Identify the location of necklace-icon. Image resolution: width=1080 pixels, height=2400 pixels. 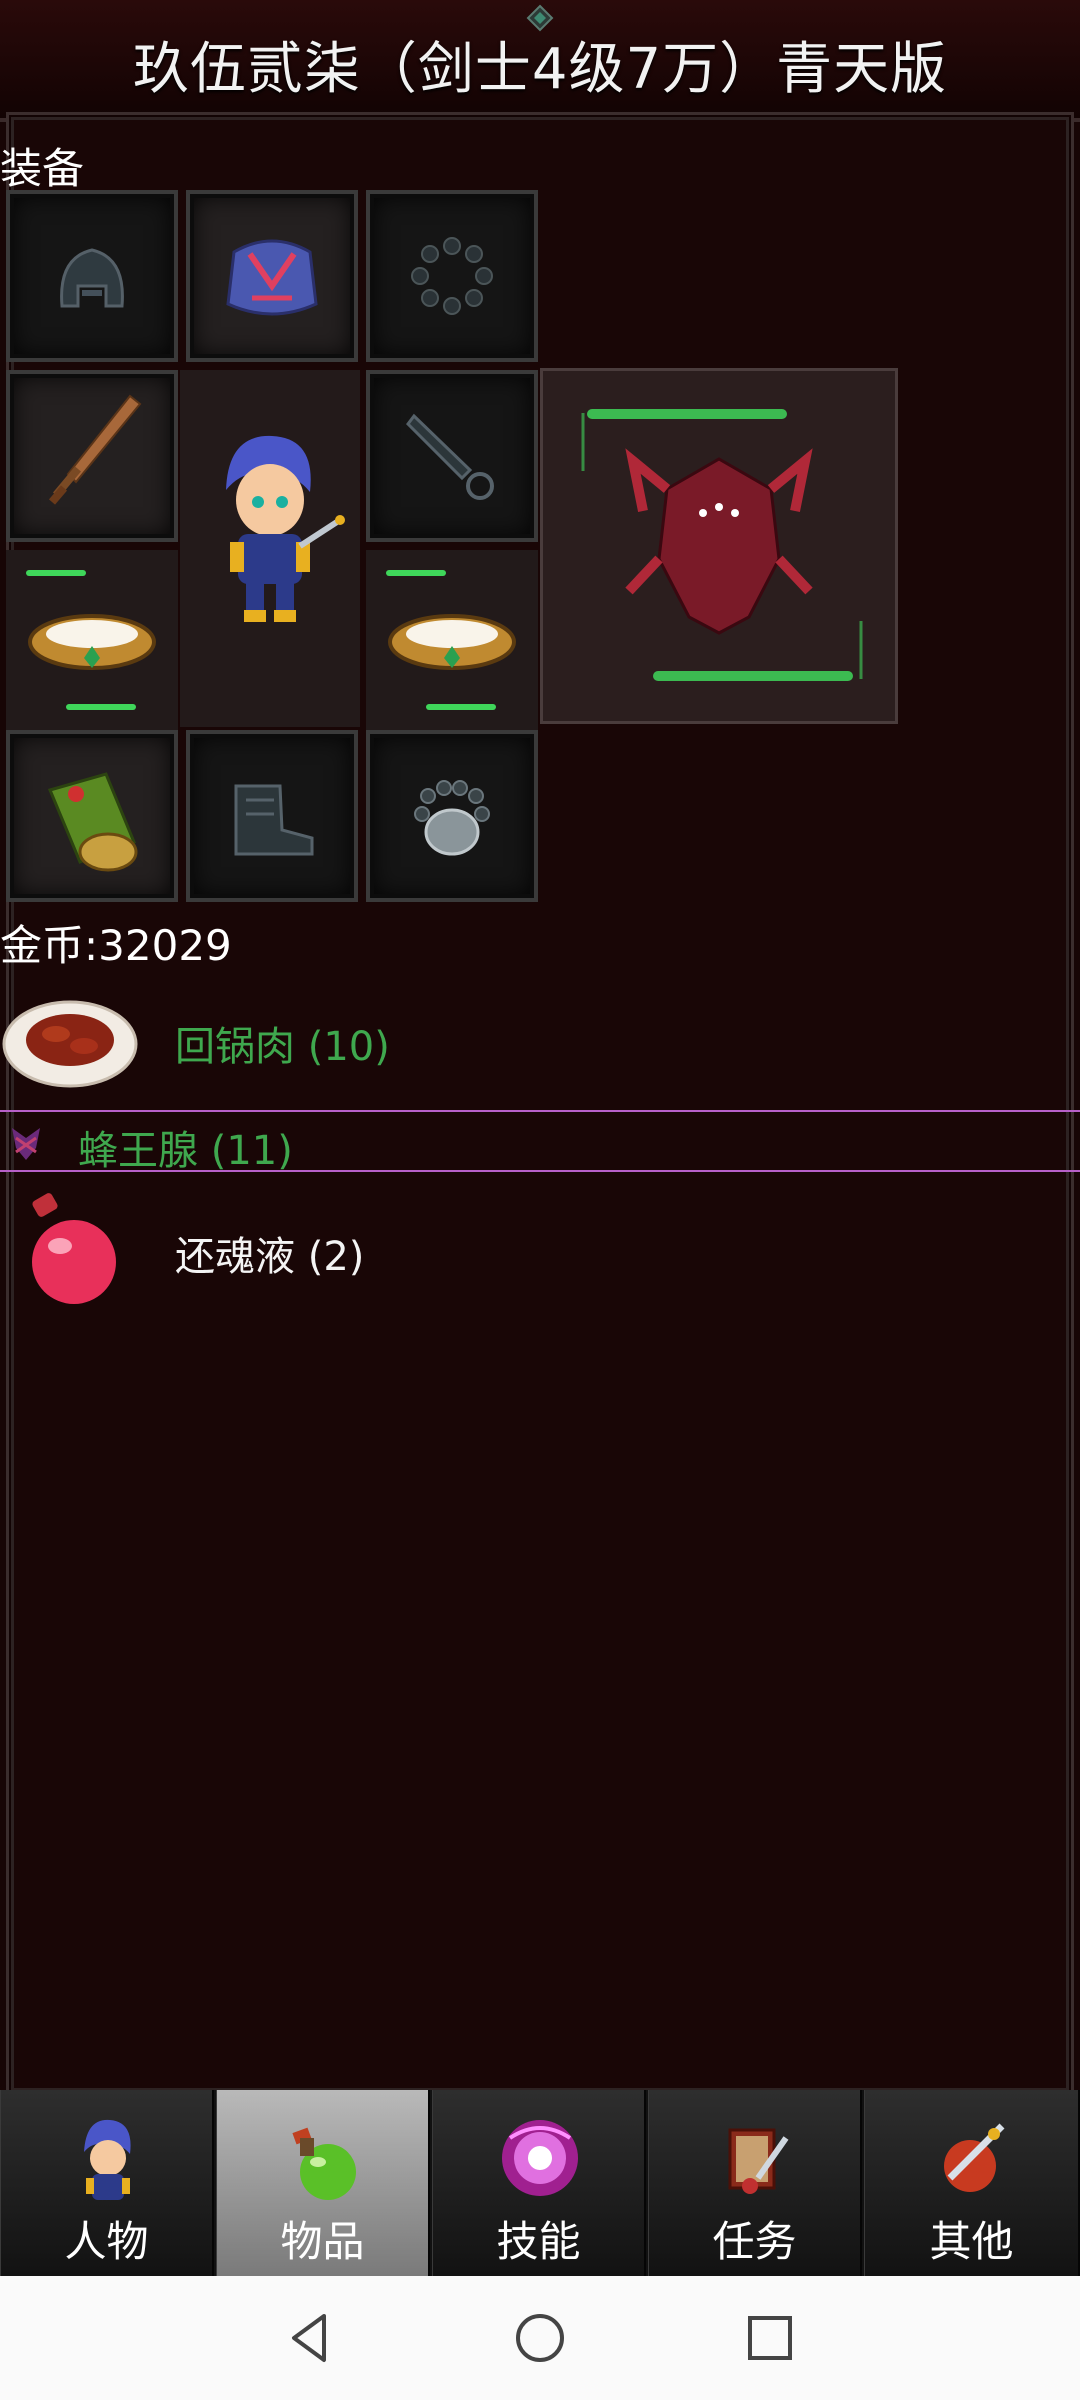
(452, 276).